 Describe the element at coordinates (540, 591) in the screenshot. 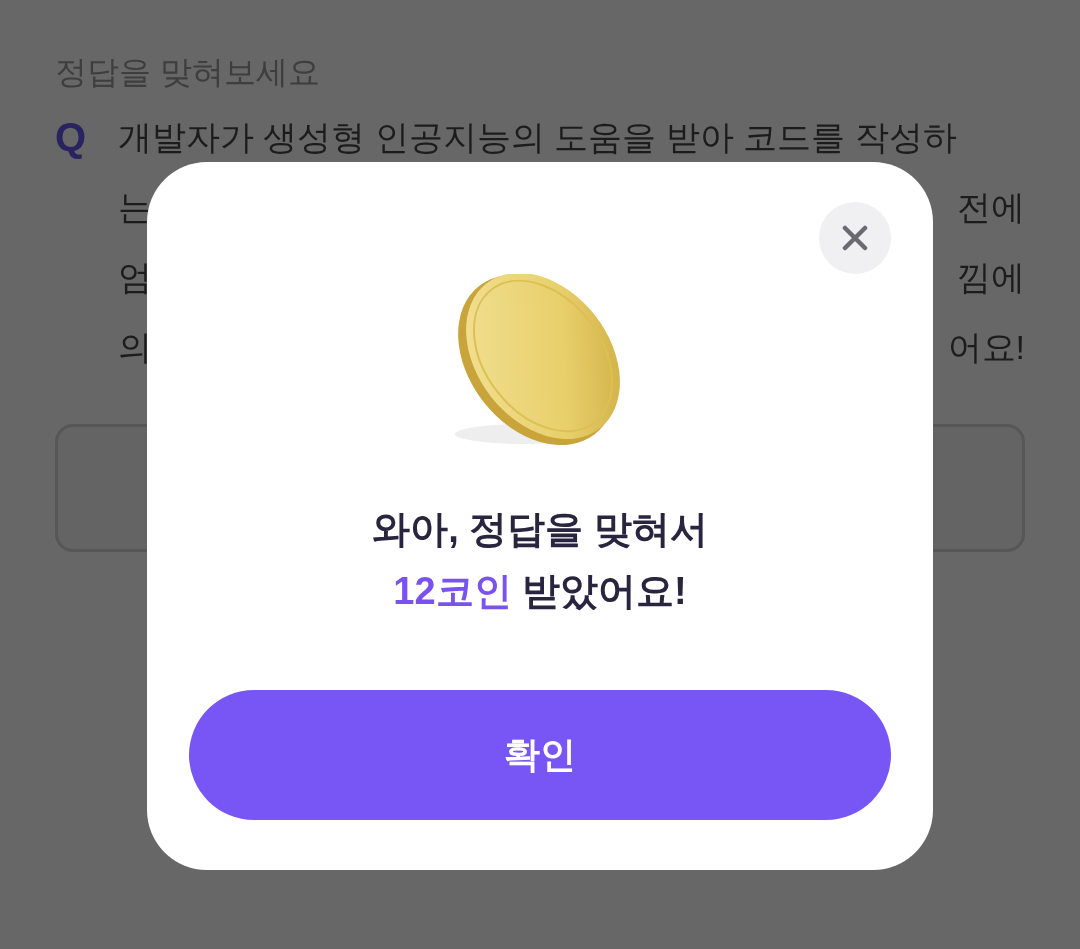

I see `reward-message: 12코인 받았어요!` at that location.